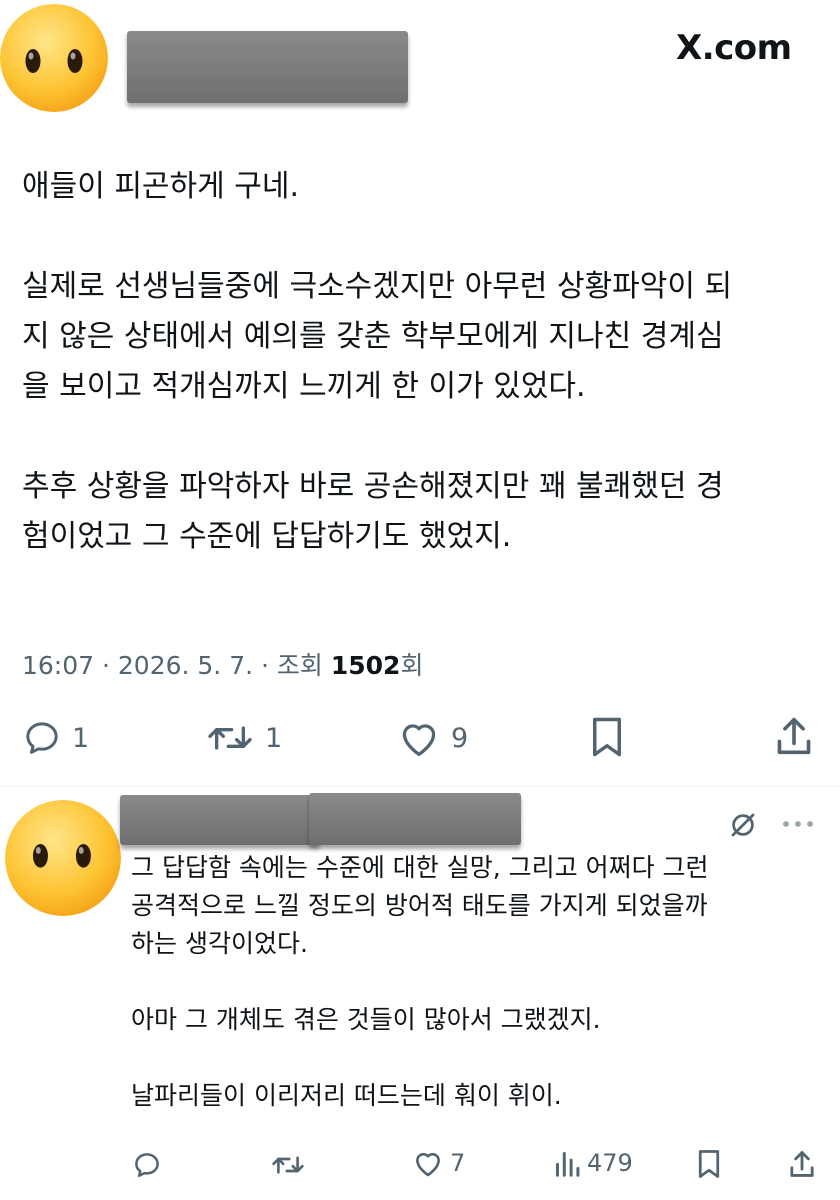 The height and width of the screenshot is (1200, 840). I want to click on share-button, so click(794, 736).